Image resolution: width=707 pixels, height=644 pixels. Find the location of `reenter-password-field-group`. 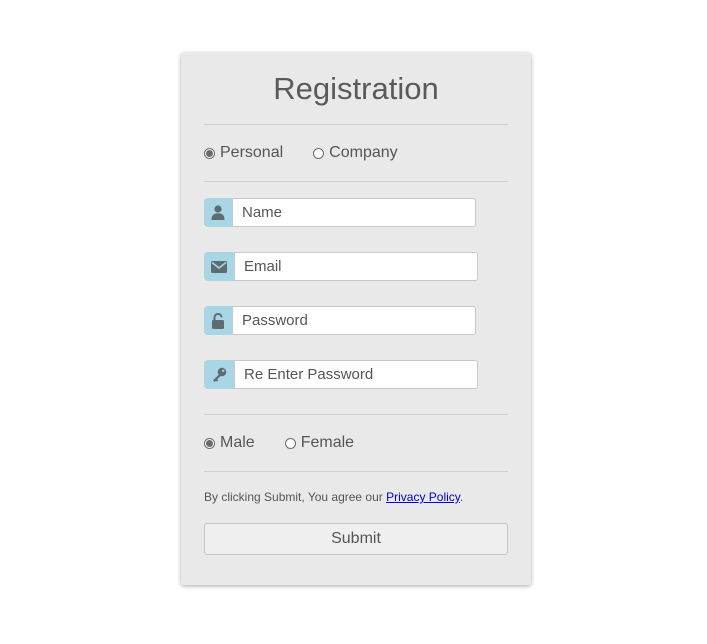

reenter-password-field-group is located at coordinates (341, 374).